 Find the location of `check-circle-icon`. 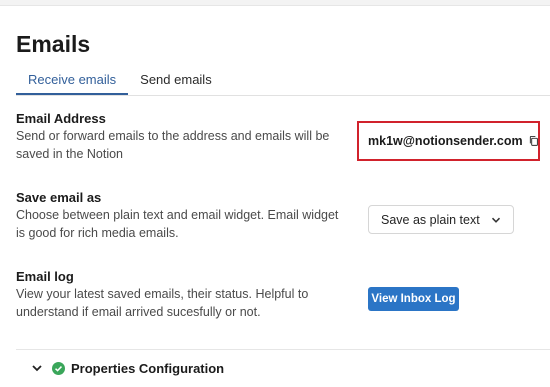

check-circle-icon is located at coordinates (58, 368).